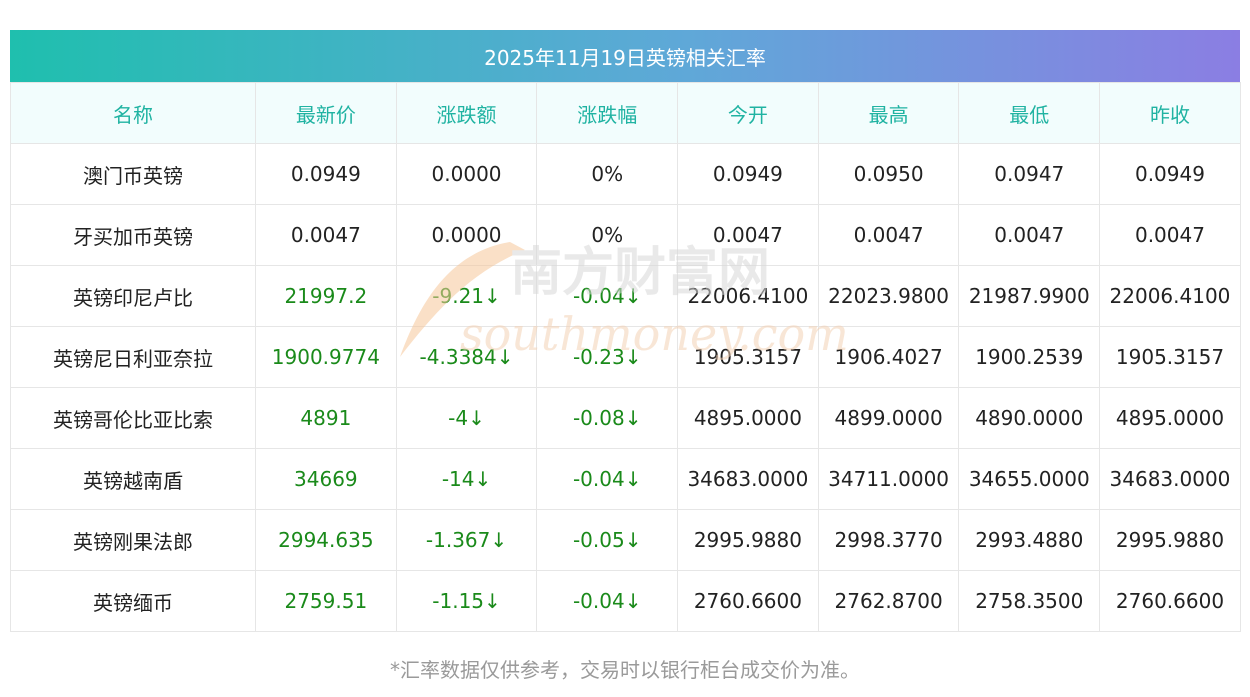 The image size is (1250, 697). What do you see at coordinates (466, 296) in the screenshot?
I see `cell-change: -9.21↓` at bounding box center [466, 296].